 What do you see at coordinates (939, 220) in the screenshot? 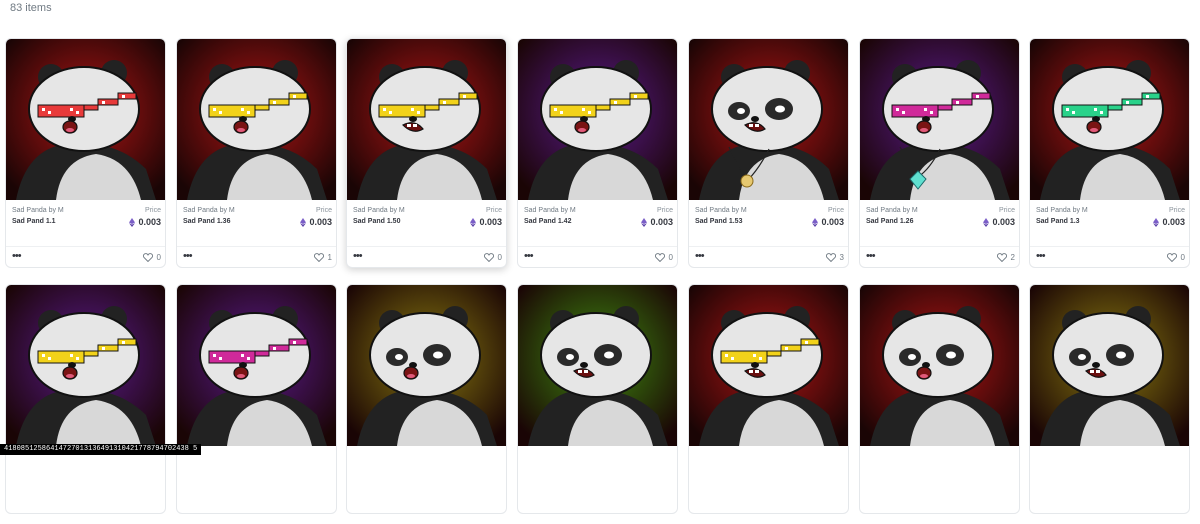
I see `nft-info: Sad Panda by M Sad Pand 1.26 Price 0.003` at bounding box center [939, 220].